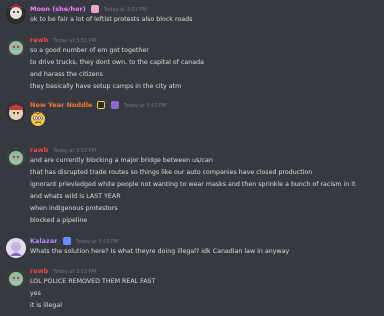  What do you see at coordinates (59, 220) in the screenshot?
I see `message-text: blocked a pipeline` at bounding box center [59, 220].